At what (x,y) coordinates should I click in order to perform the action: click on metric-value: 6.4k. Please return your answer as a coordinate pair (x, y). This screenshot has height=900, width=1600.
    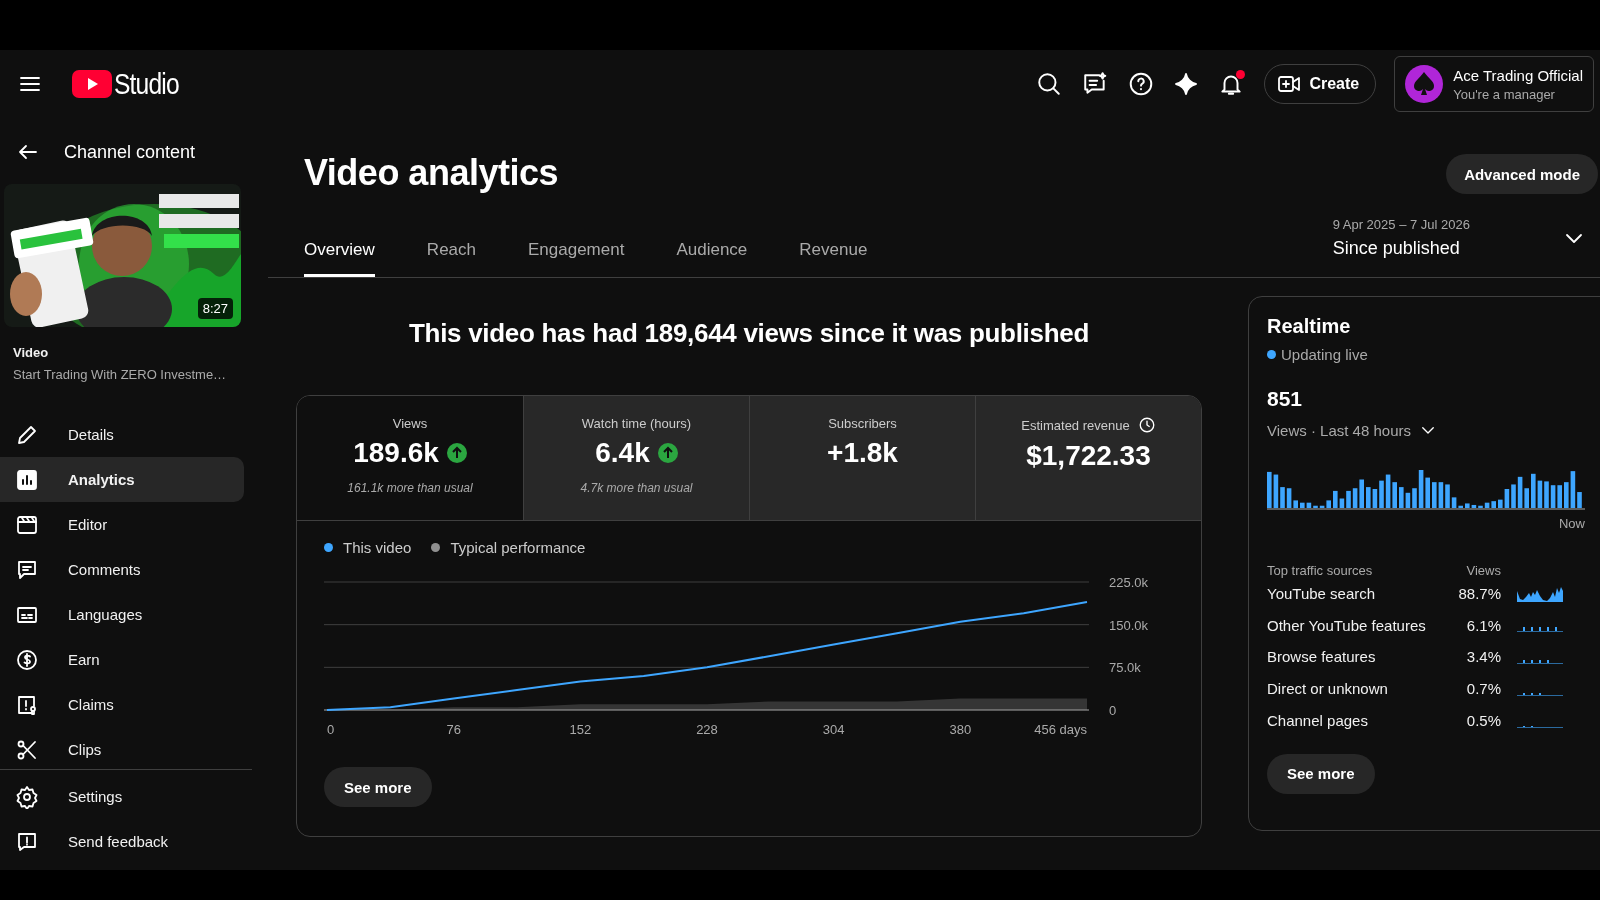
    Looking at the image, I should click on (622, 453).